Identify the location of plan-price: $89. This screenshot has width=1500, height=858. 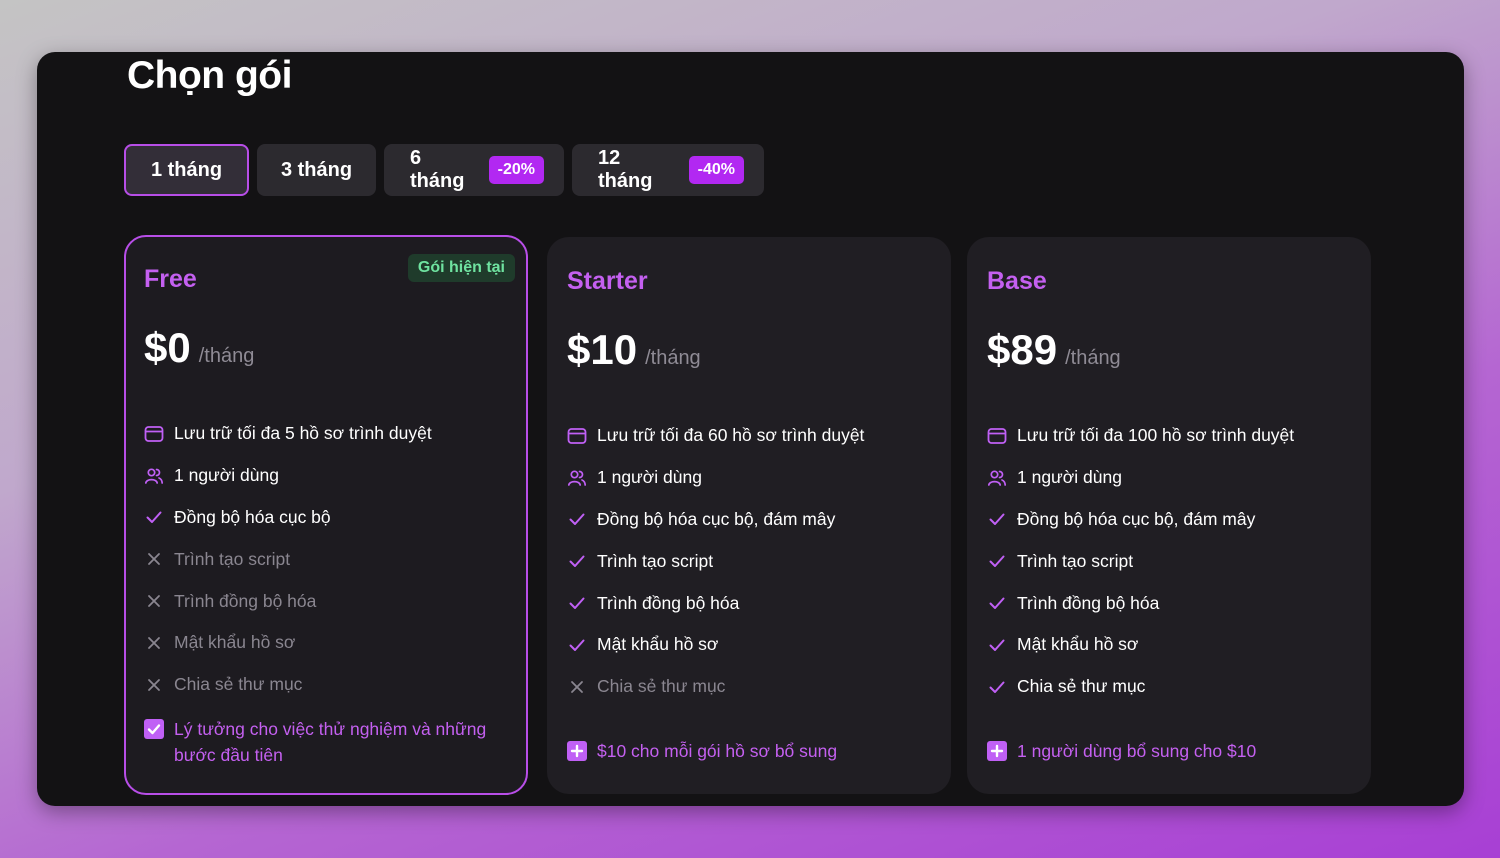
(1022, 349).